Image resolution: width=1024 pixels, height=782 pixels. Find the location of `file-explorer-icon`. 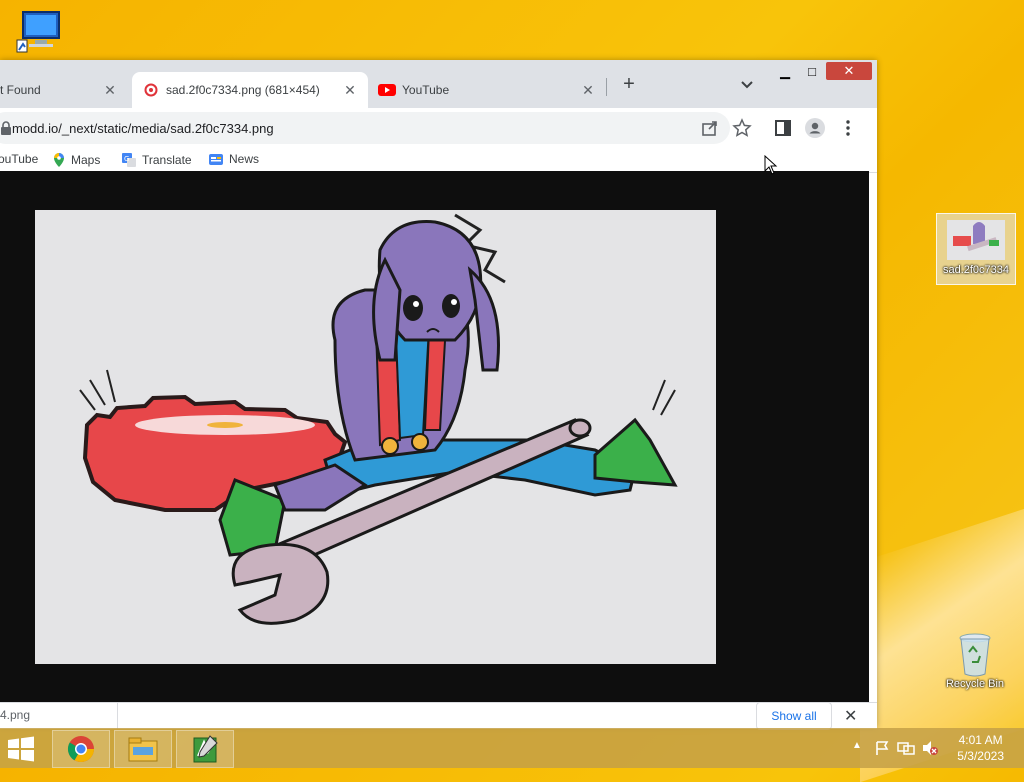

file-explorer-icon is located at coordinates (143, 749).